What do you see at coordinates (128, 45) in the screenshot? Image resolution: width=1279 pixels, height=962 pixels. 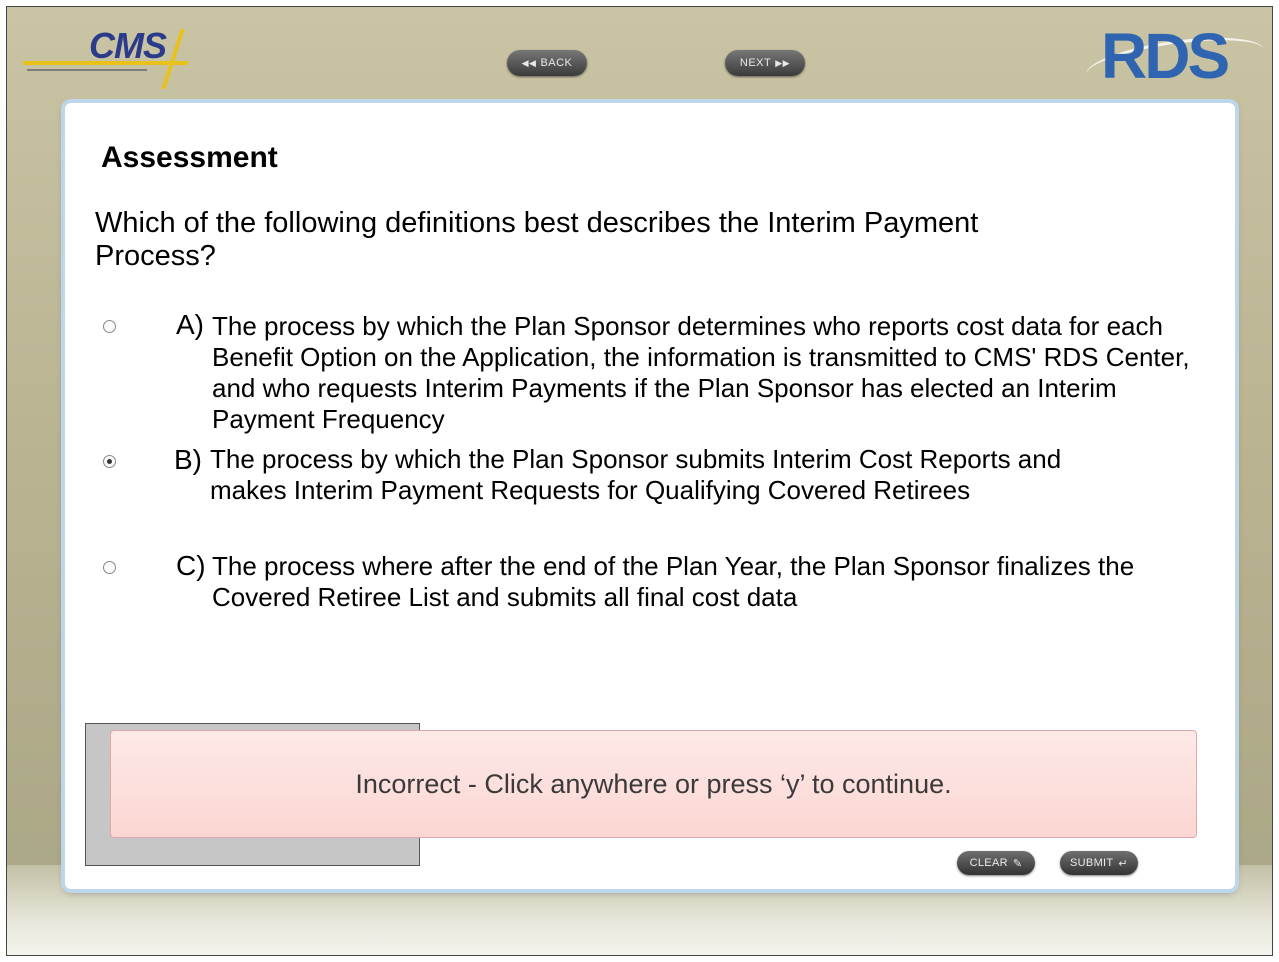 I see `cms-logo-text: CMS` at bounding box center [128, 45].